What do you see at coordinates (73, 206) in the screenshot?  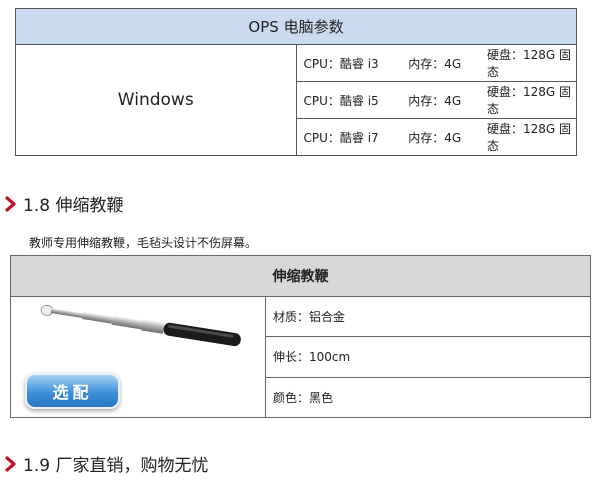 I see `section-title: 1.8 伸缩教鞭` at bounding box center [73, 206].